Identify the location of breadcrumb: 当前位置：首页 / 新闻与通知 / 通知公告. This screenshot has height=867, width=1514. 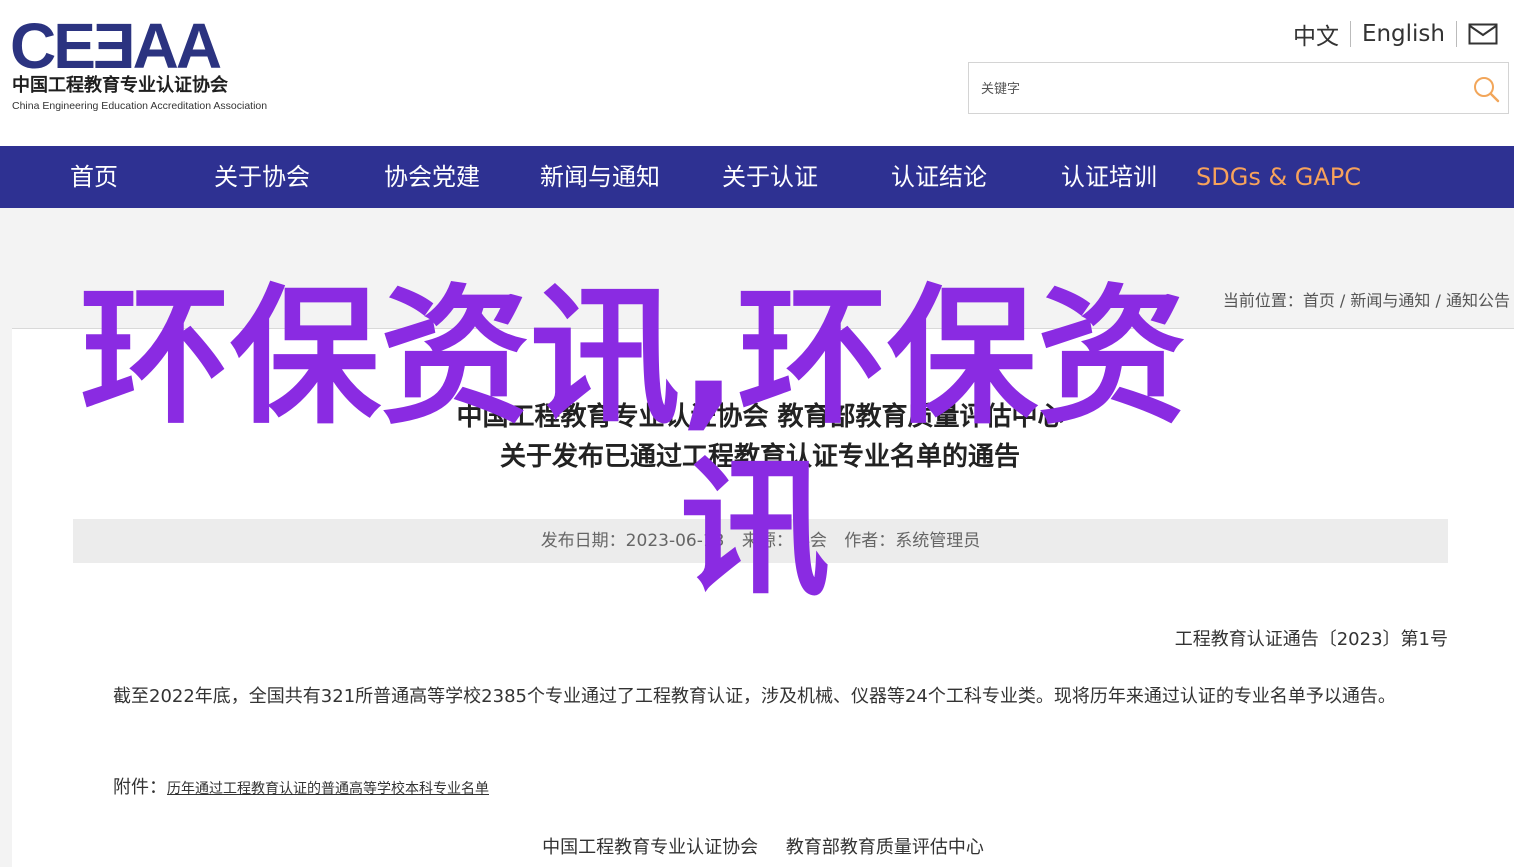
(1366, 299).